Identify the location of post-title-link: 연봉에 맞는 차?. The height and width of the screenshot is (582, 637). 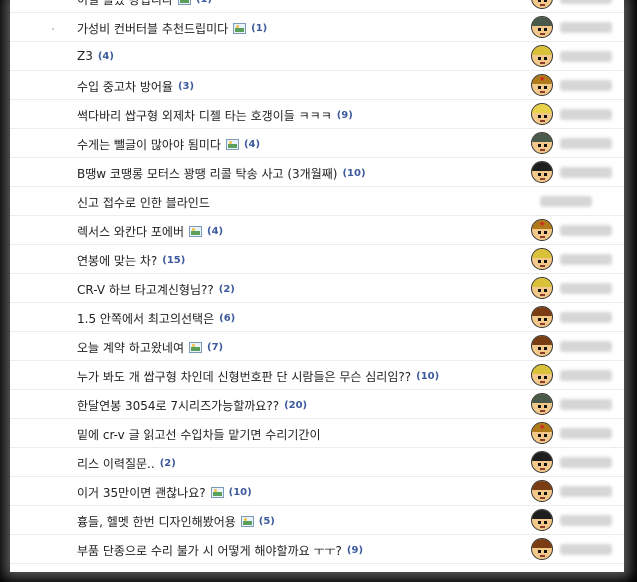
(117, 260).